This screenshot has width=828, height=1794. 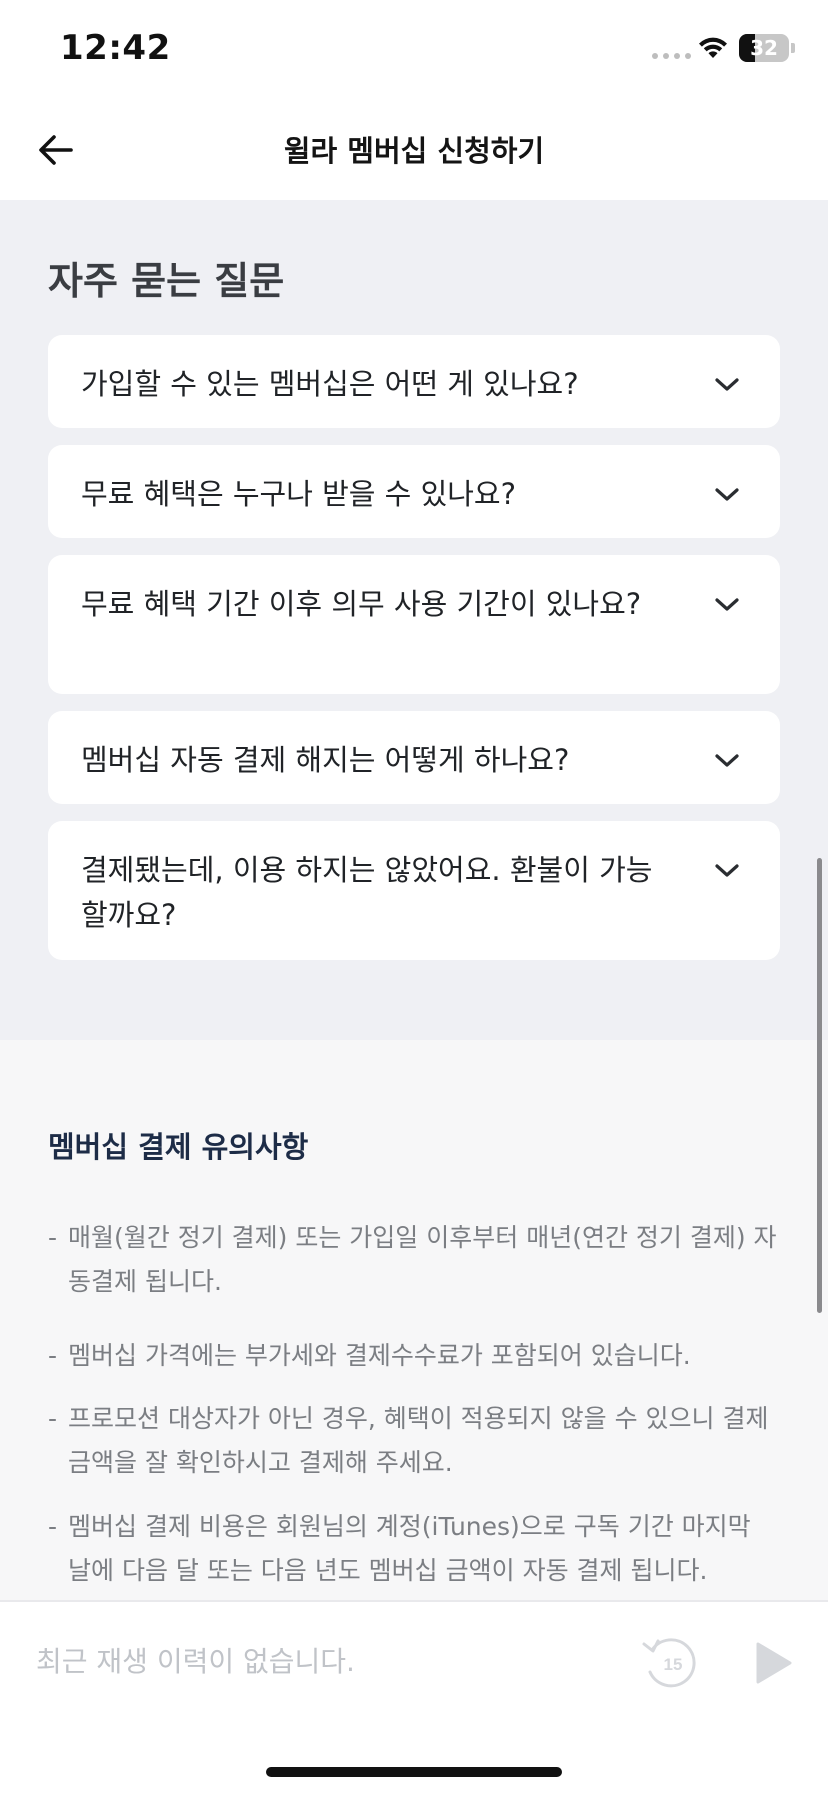 What do you see at coordinates (414, 1772) in the screenshot?
I see `home-indicator` at bounding box center [414, 1772].